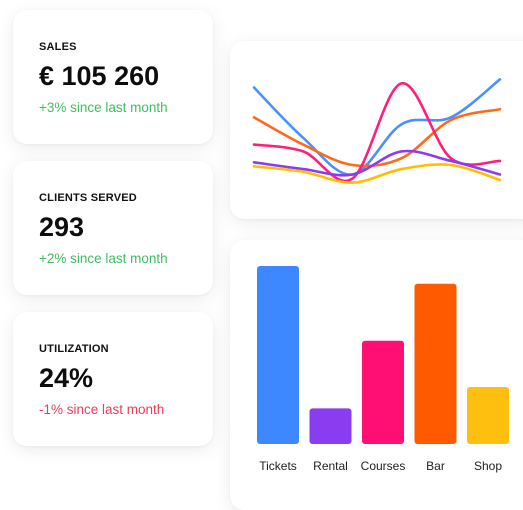  I want to click on bar-courses, so click(383, 392).